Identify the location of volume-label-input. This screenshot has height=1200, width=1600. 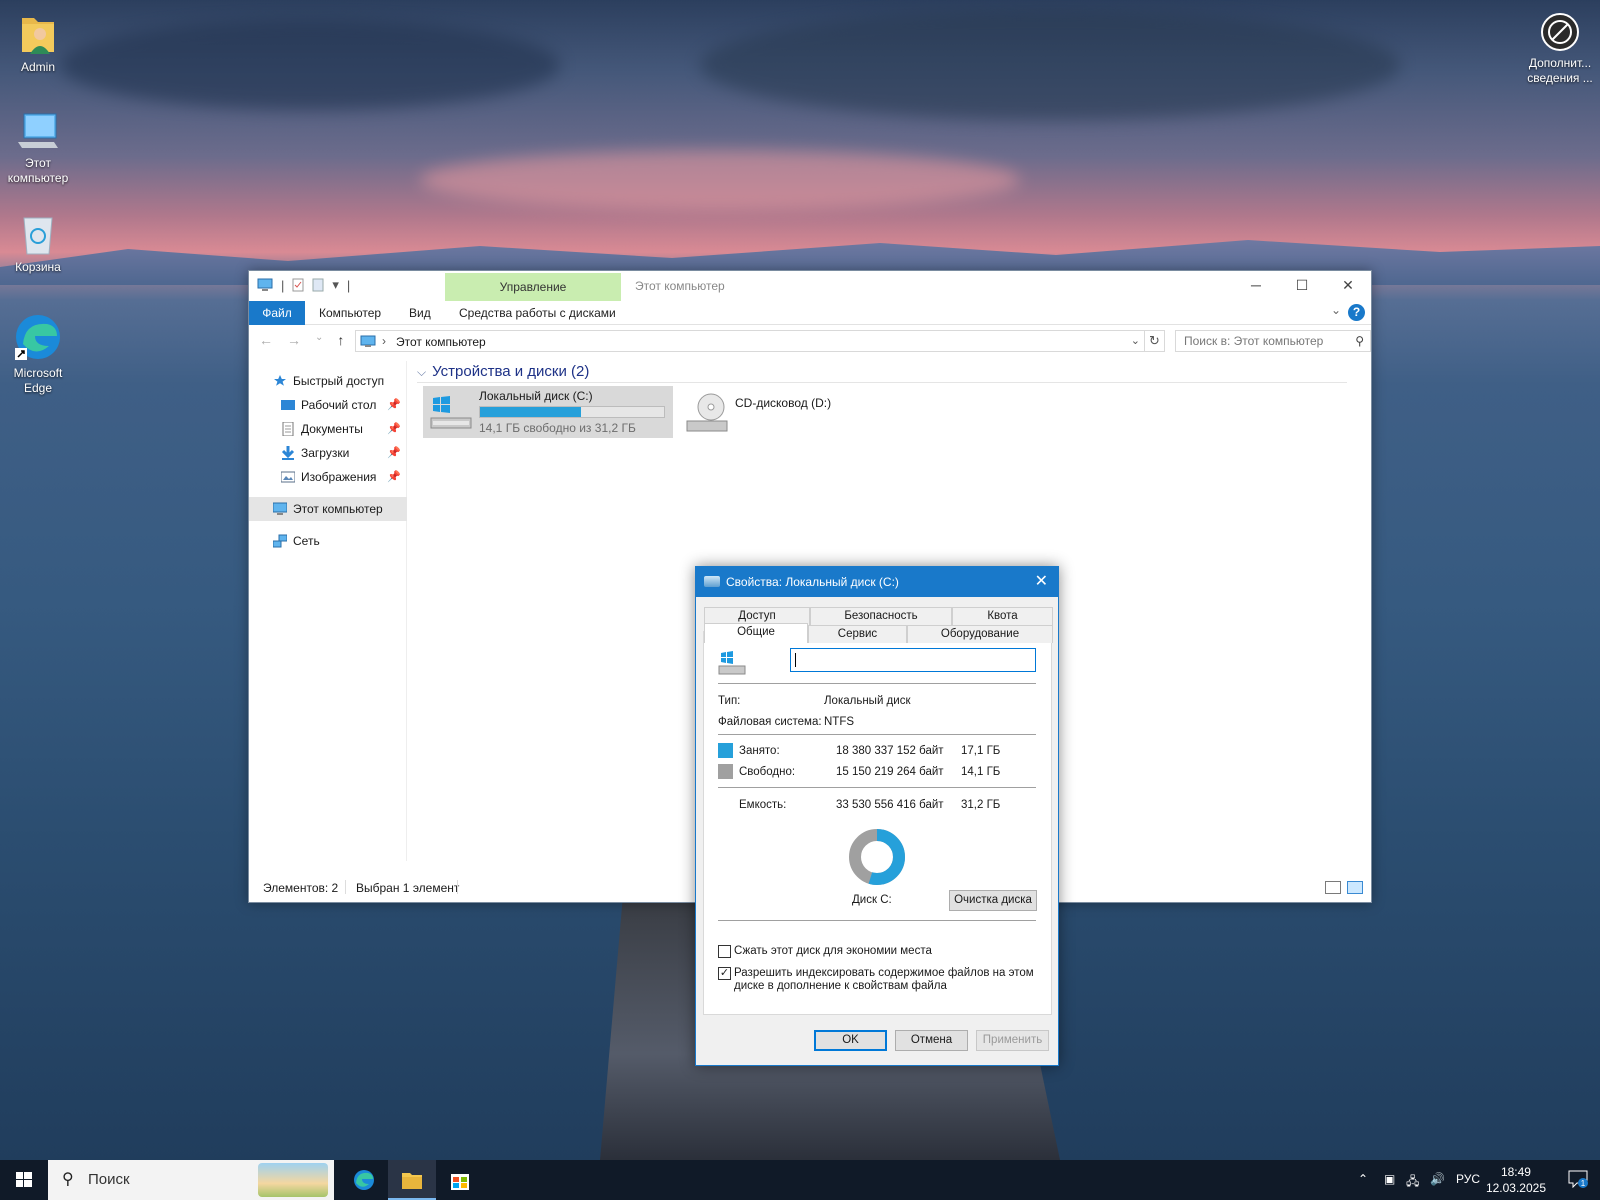
(913, 660).